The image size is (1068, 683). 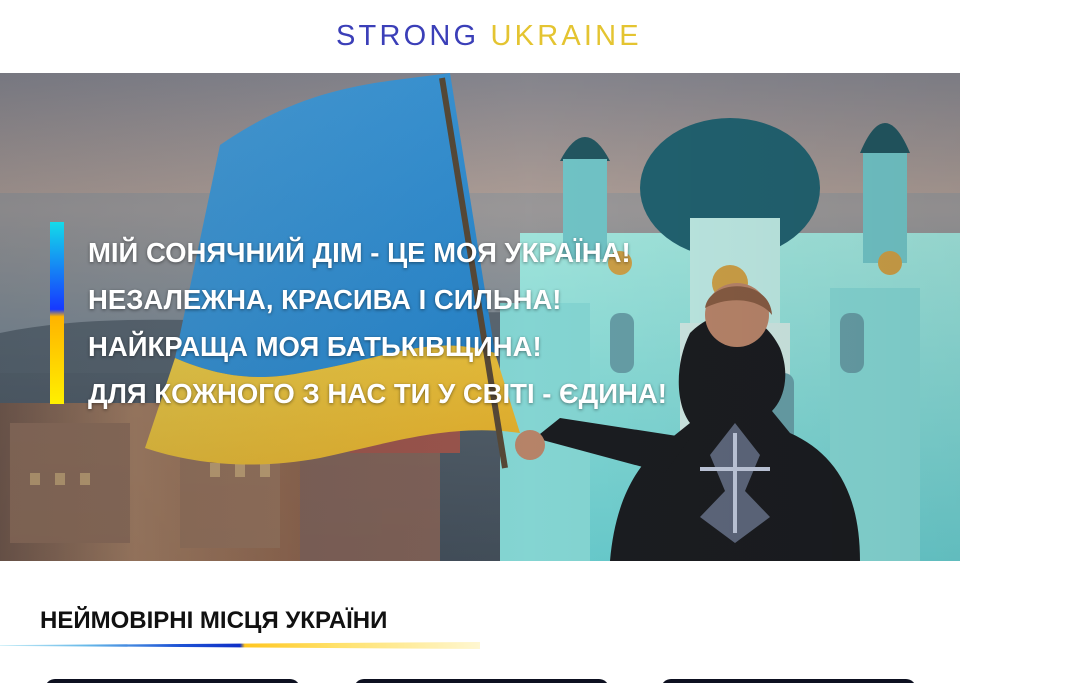 I want to click on section-title-underline, so click(x=240, y=645).